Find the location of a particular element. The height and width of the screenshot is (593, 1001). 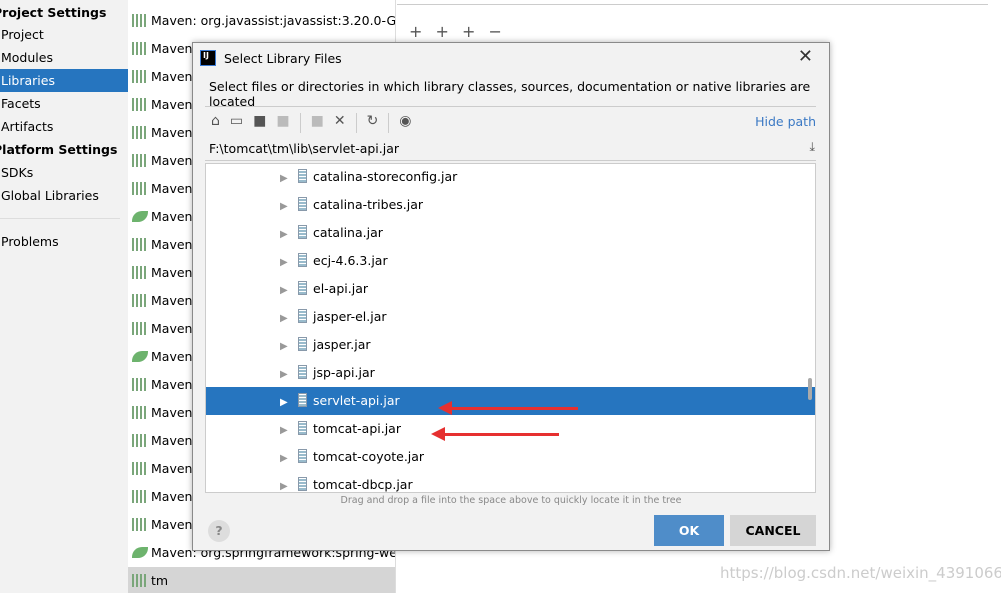

file-name: jasper-el.jar is located at coordinates (350, 316).